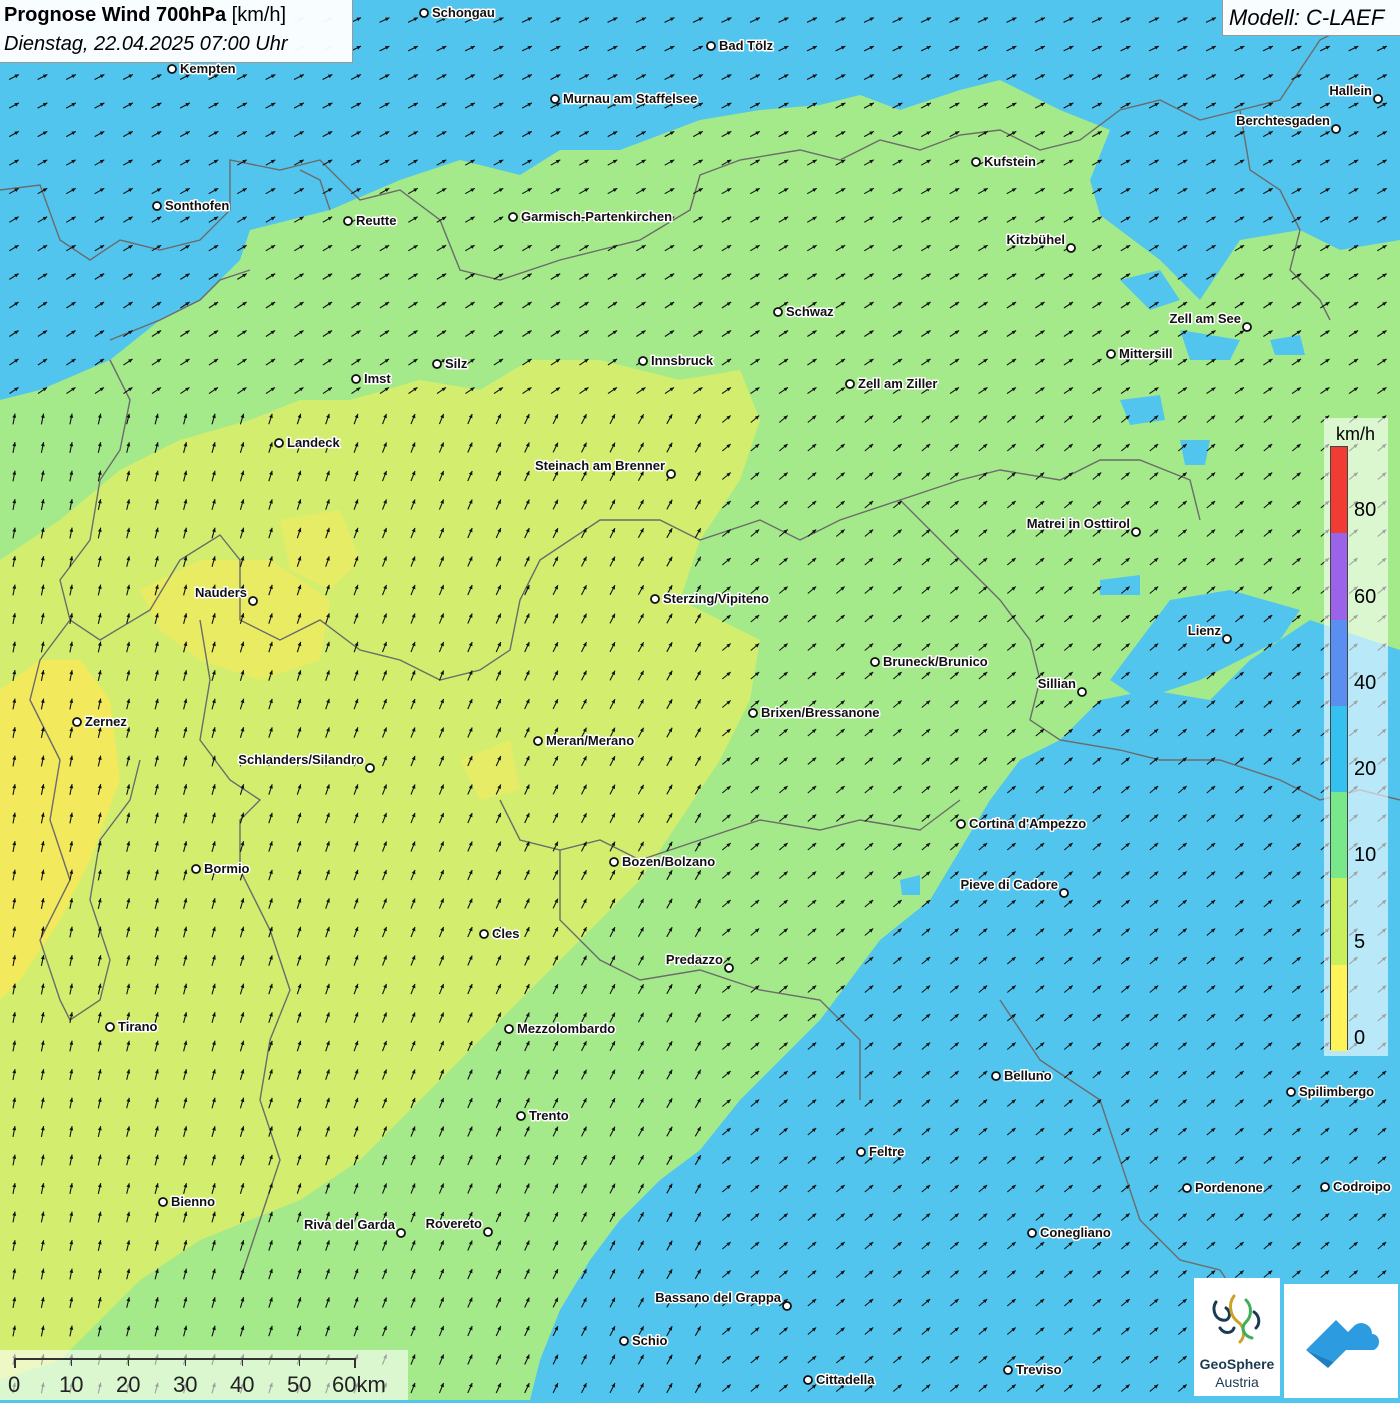 This screenshot has height=1403, width=1400. I want to click on legend-tick-label: 80, so click(1365, 510).